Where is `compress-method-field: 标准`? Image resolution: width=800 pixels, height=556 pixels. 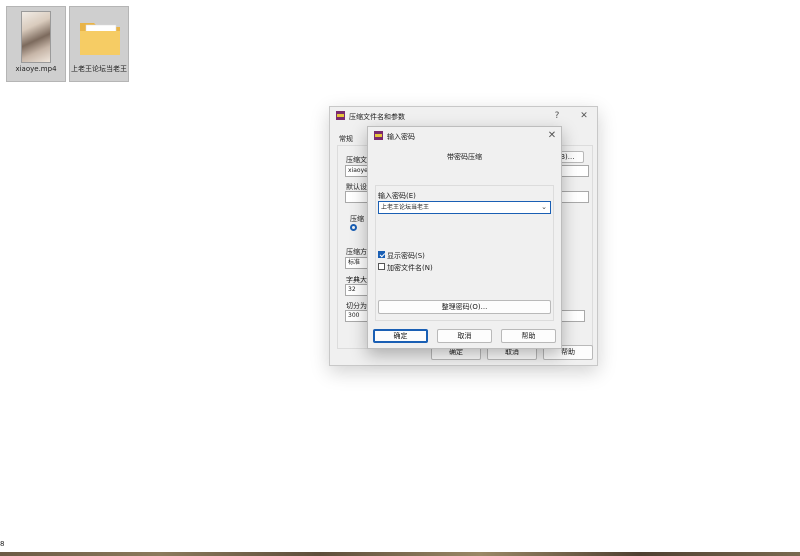 compress-method-field: 标准 is located at coordinates (357, 263).